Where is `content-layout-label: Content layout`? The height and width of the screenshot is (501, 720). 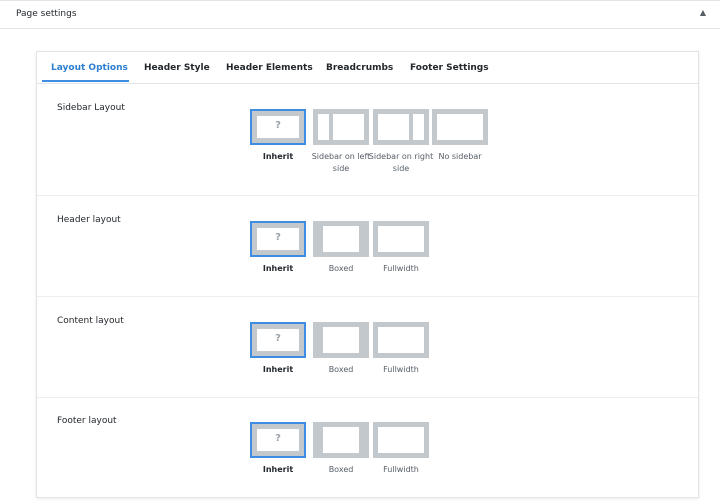
content-layout-label: Content layout is located at coordinates (90, 321).